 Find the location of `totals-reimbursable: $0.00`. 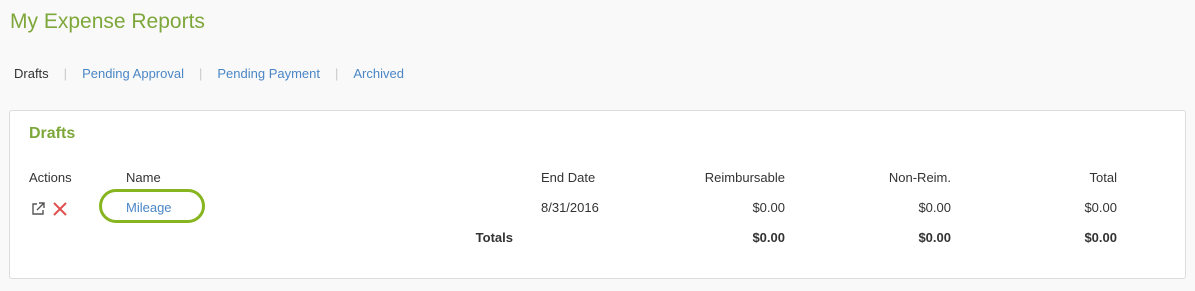

totals-reimbursable: $0.00 is located at coordinates (768, 237).